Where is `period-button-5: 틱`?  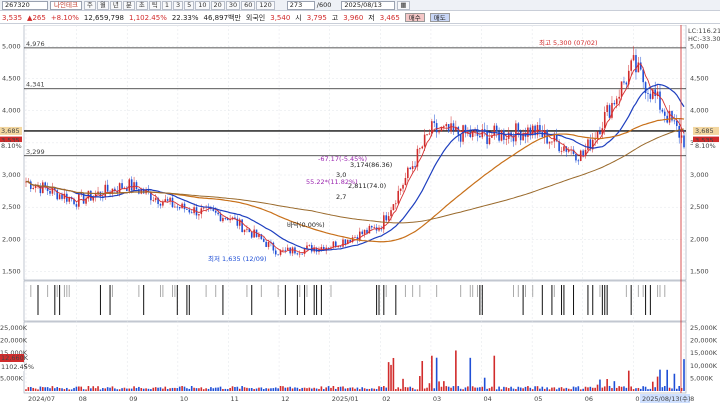
period-button-5: 틱 is located at coordinates (154, 5).